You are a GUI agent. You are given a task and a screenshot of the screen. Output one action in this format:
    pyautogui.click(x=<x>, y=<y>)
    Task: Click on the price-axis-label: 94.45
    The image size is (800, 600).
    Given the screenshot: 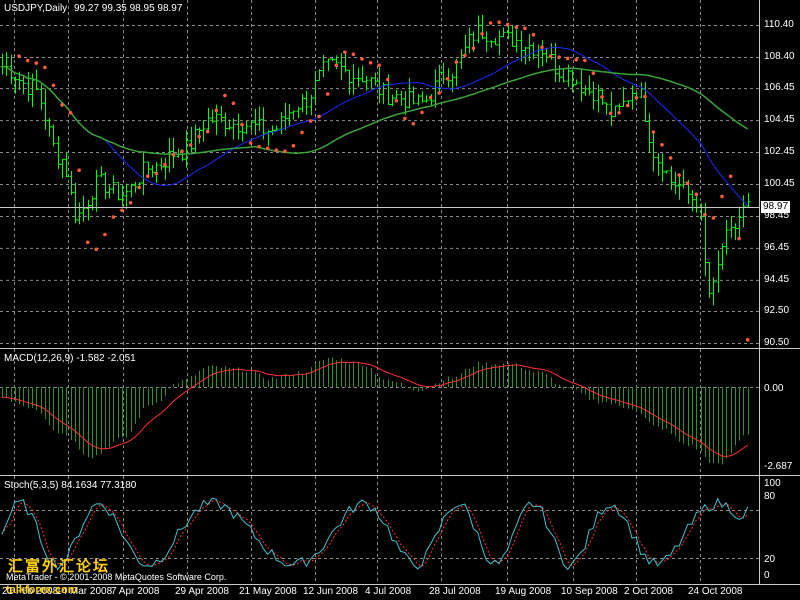 What is the action you would take?
    pyautogui.click(x=777, y=279)
    